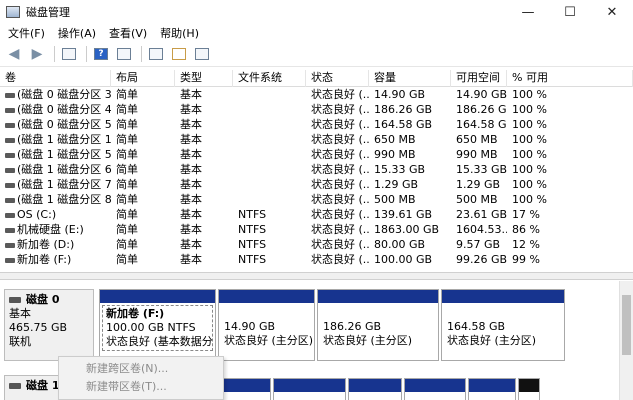  What do you see at coordinates (49, 325) in the screenshot?
I see `disk-0-label: 磁盘 0 基本 465.75 GB 联机` at bounding box center [49, 325].